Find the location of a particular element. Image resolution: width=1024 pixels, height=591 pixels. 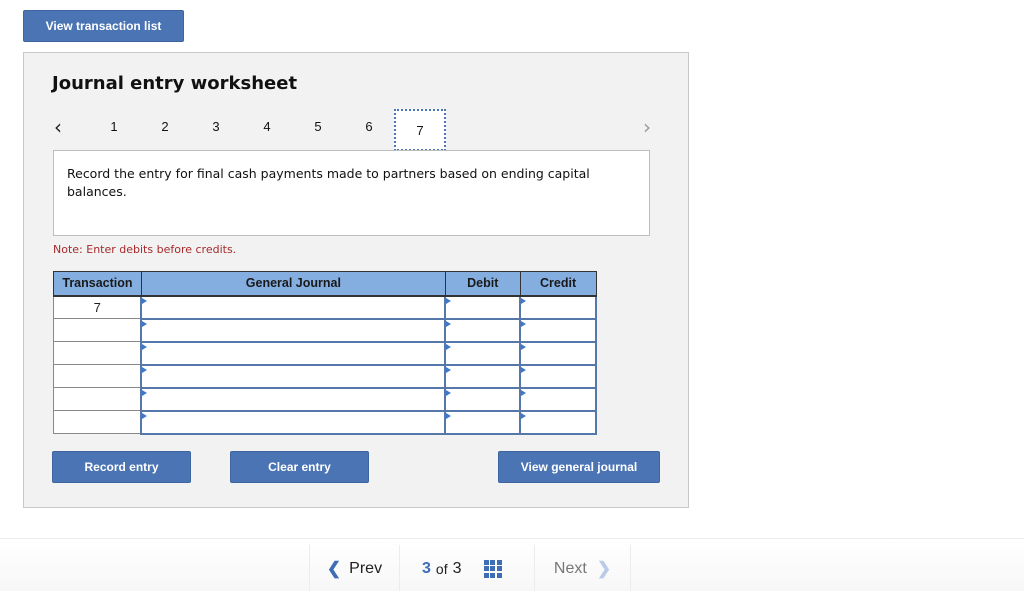

prev-label: Prev is located at coordinates (366, 568).